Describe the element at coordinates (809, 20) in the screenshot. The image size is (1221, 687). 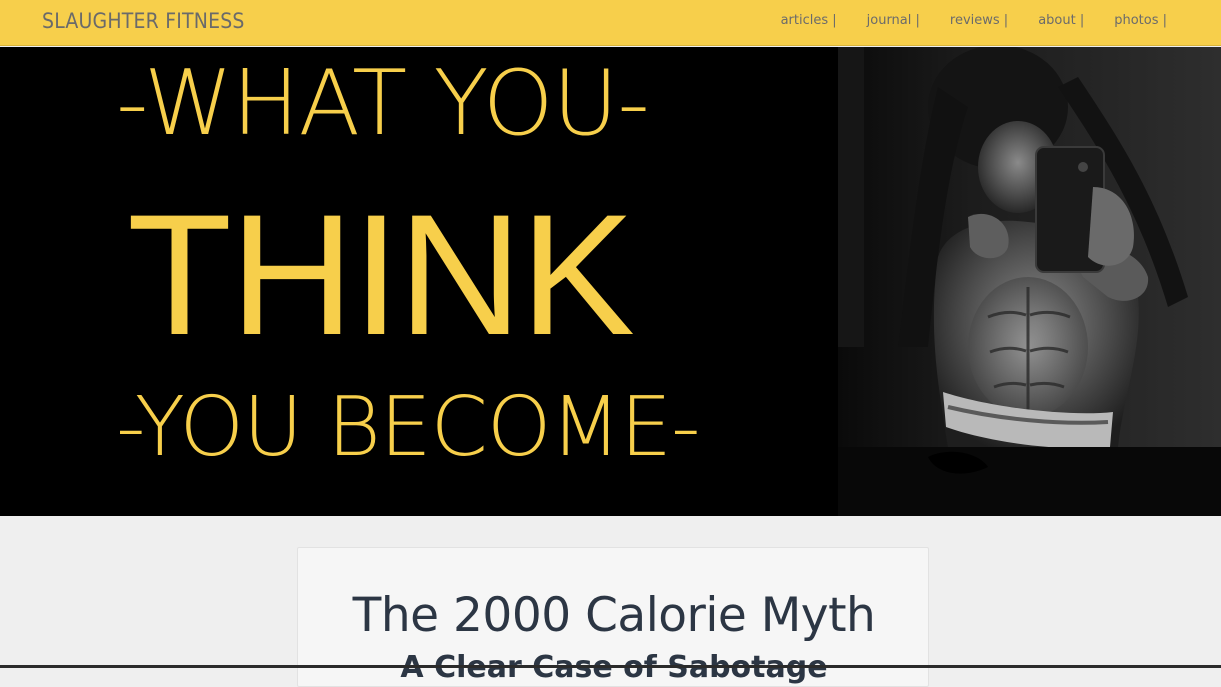
I see `nav-item-articles: articles |` at that location.